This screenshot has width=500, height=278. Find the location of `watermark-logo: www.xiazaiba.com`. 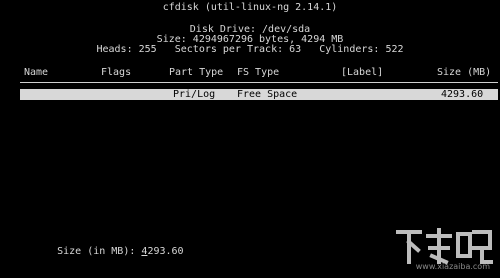

watermark-logo: www.xiazaiba.com is located at coordinates (444, 249).